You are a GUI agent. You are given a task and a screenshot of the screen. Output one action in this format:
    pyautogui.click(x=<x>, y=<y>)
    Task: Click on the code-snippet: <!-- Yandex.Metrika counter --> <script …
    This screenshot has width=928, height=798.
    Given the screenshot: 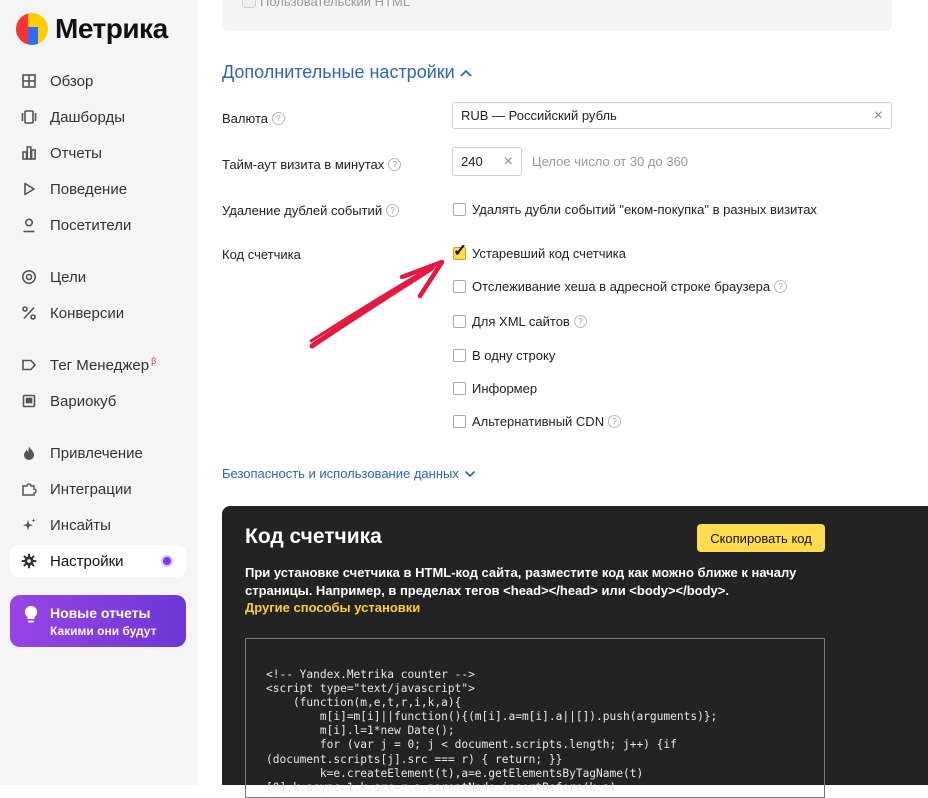 What is the action you would take?
    pyautogui.click(x=492, y=731)
    